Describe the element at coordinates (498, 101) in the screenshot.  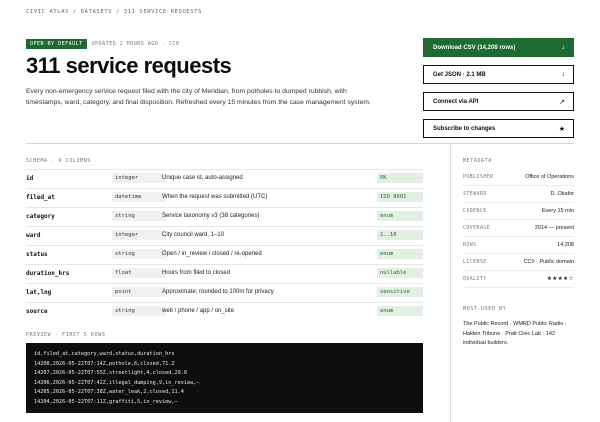
I see `connect-api-button: Connect via API ↗` at that location.